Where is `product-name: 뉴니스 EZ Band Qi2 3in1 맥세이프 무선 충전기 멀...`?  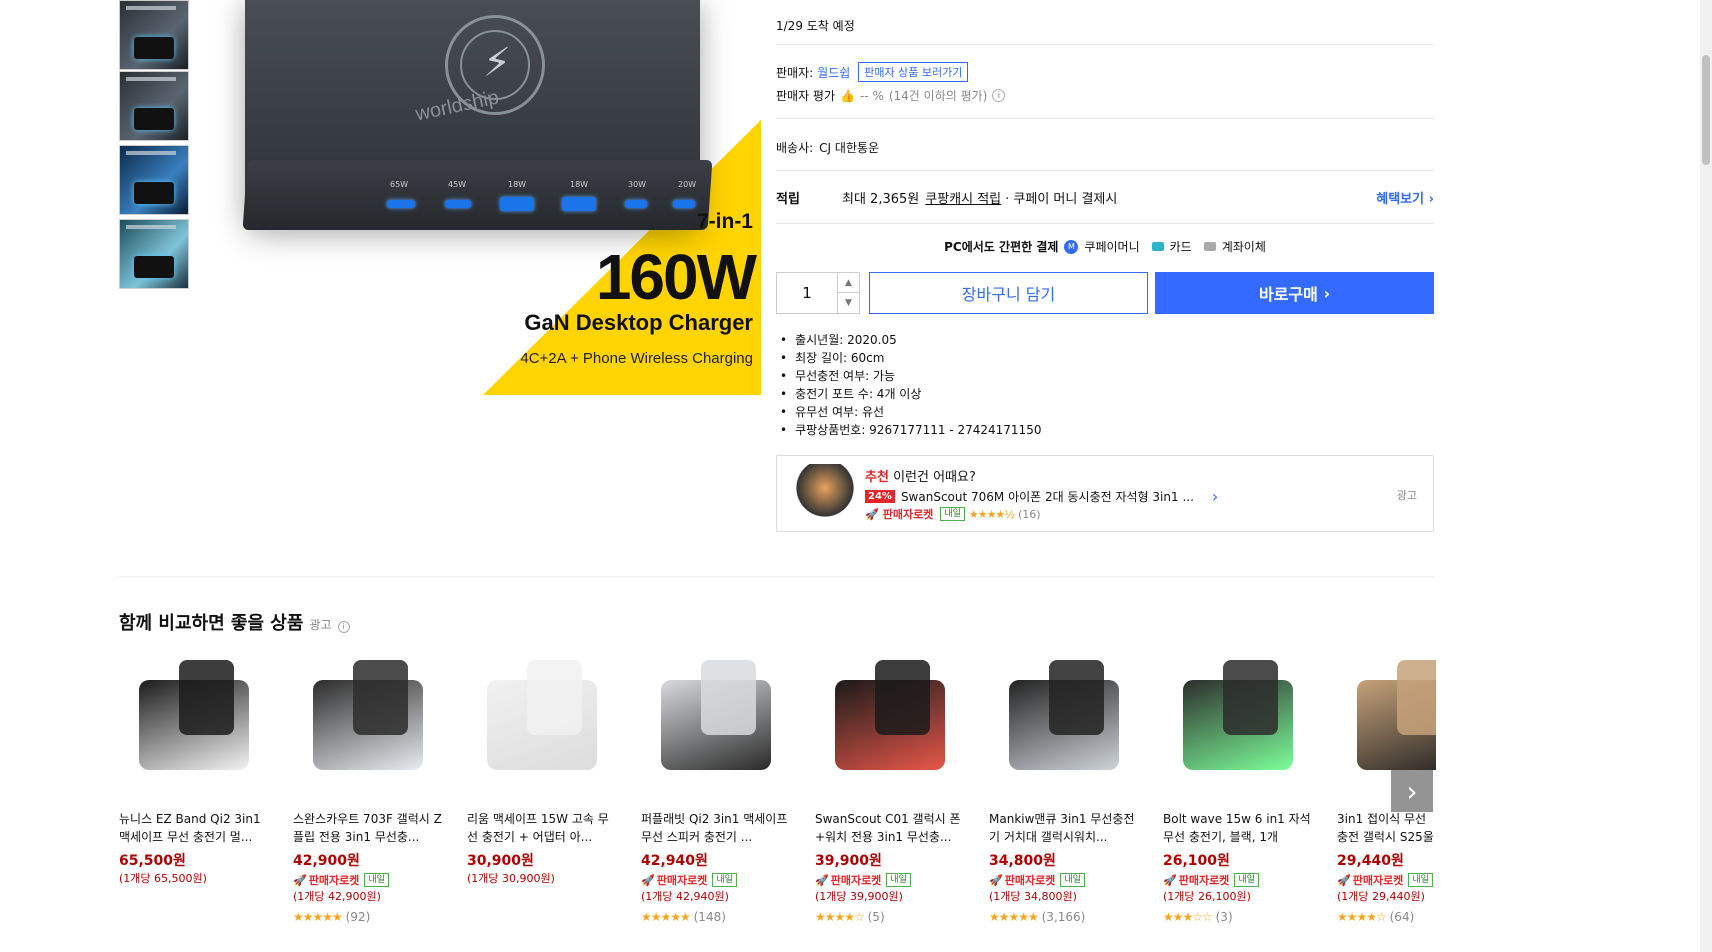
product-name: 뉴니스 EZ Band Qi2 3in1 맥세이프 무선 충전기 멀... is located at coordinates (194, 828).